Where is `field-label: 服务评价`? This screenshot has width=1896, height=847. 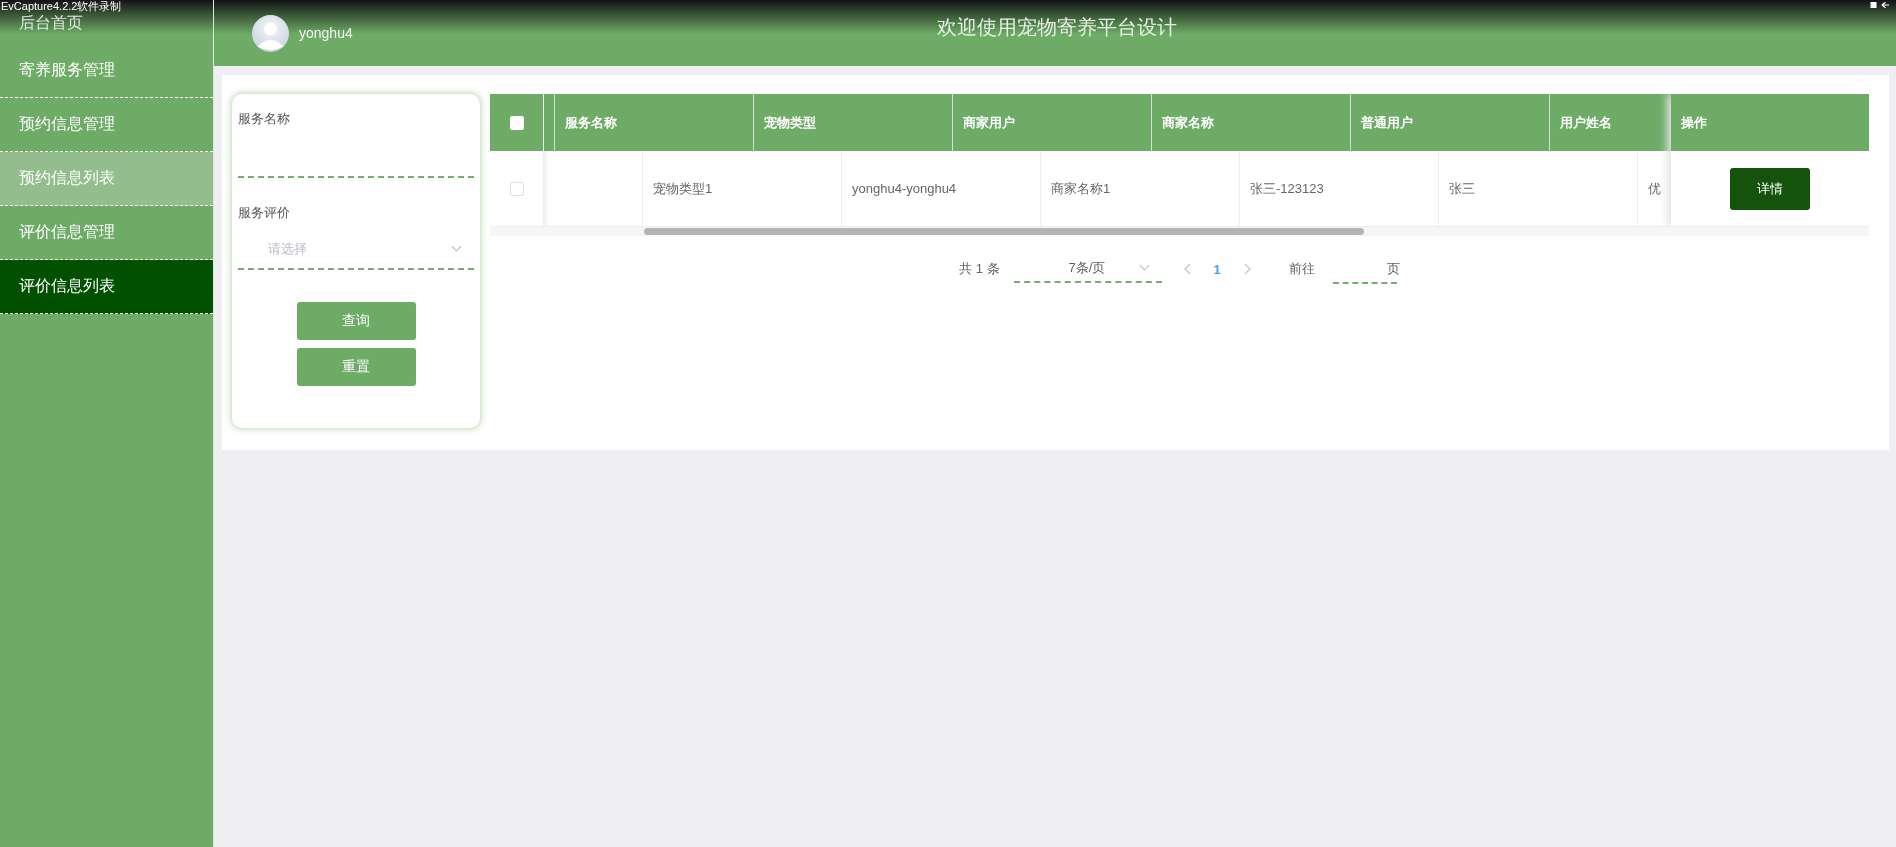
field-label: 服务评价 is located at coordinates (264, 213).